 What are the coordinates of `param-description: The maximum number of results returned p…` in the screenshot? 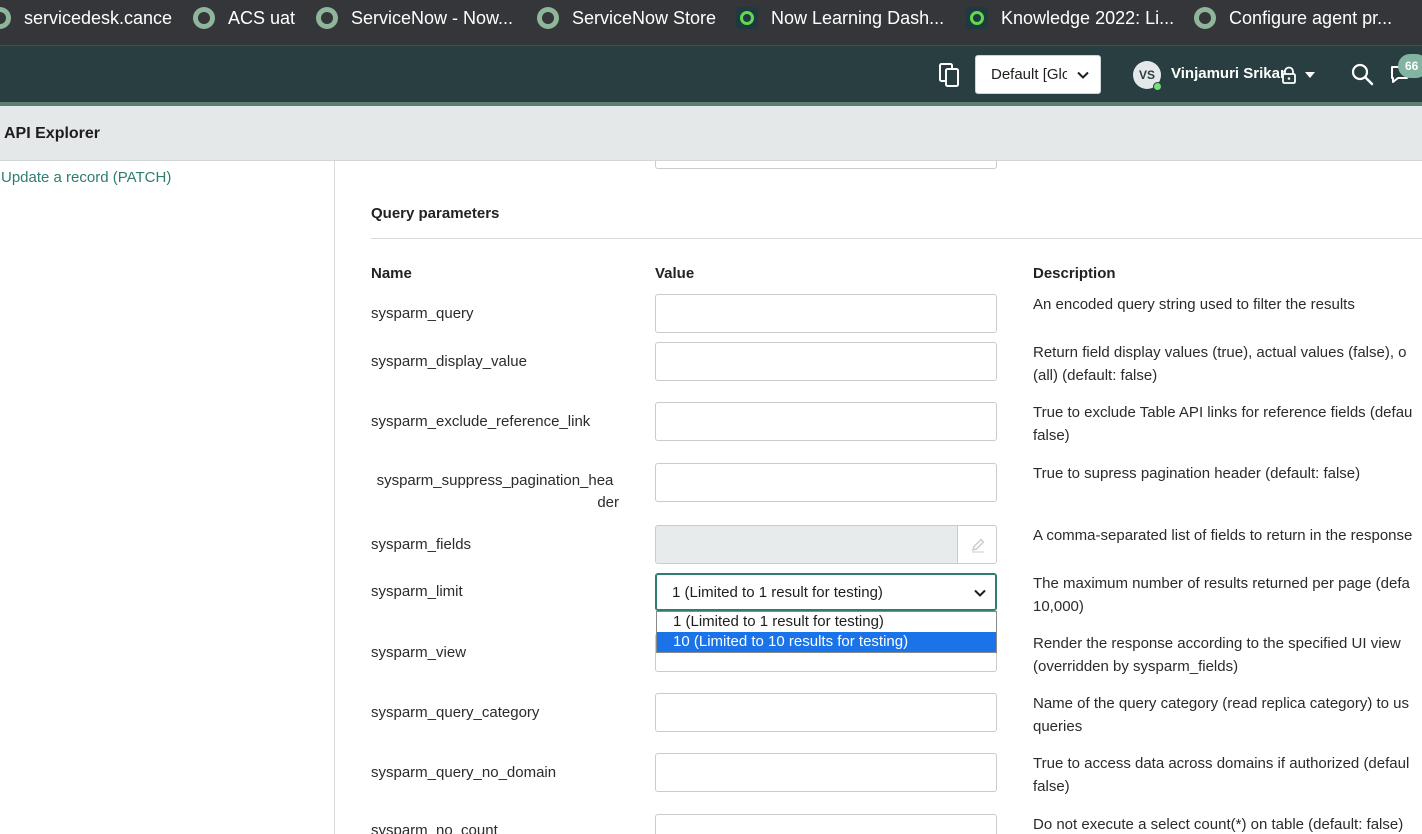 It's located at (1227, 595).